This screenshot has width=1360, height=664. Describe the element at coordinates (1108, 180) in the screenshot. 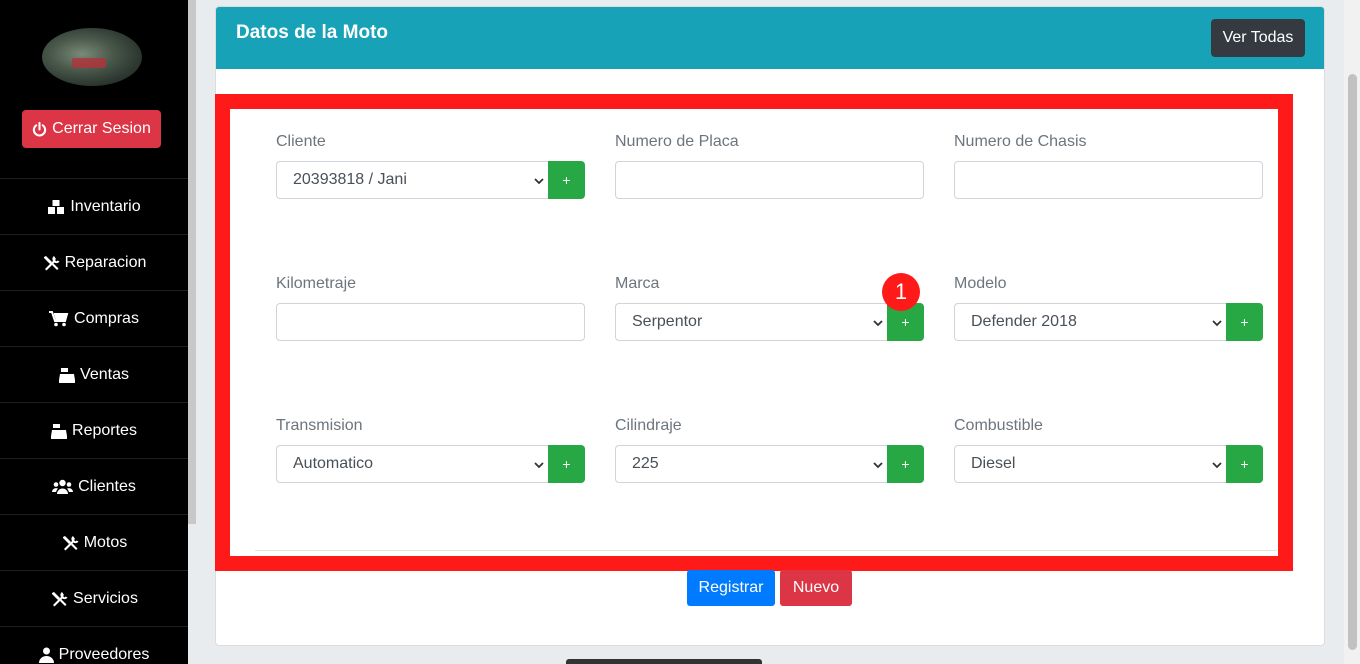

I see `chasis-input` at that location.